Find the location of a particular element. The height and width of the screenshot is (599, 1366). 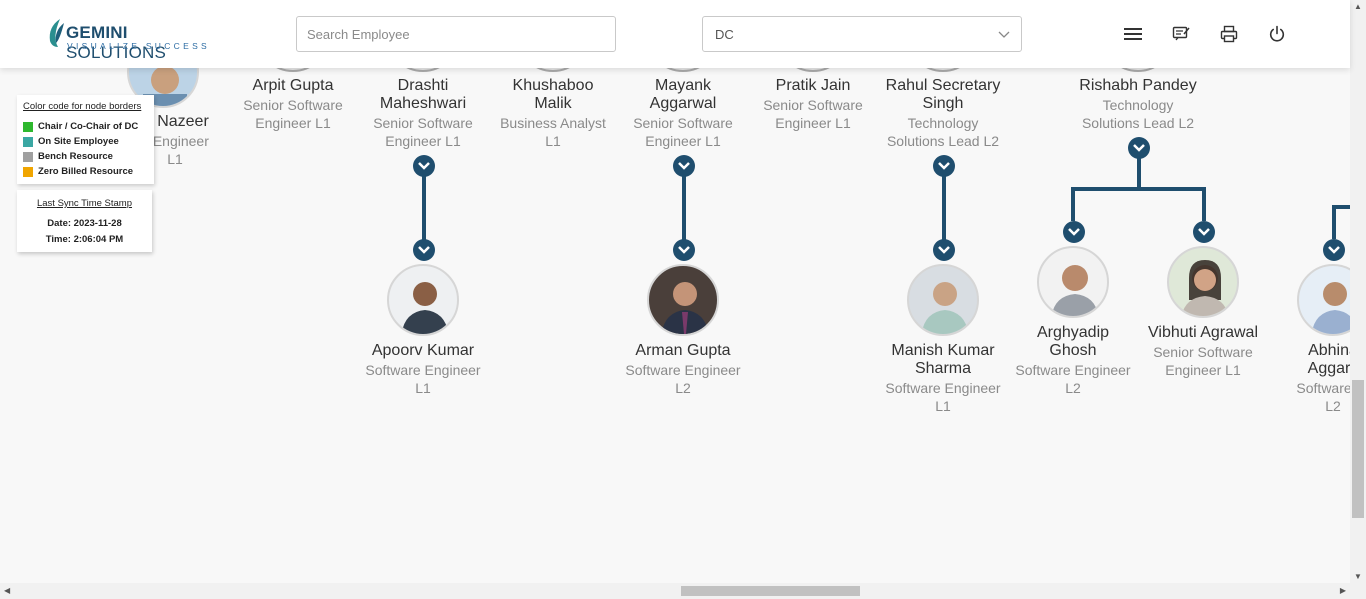

employee-node: Abhina Aggarv Software Er L2 is located at coordinates (1309, 378).